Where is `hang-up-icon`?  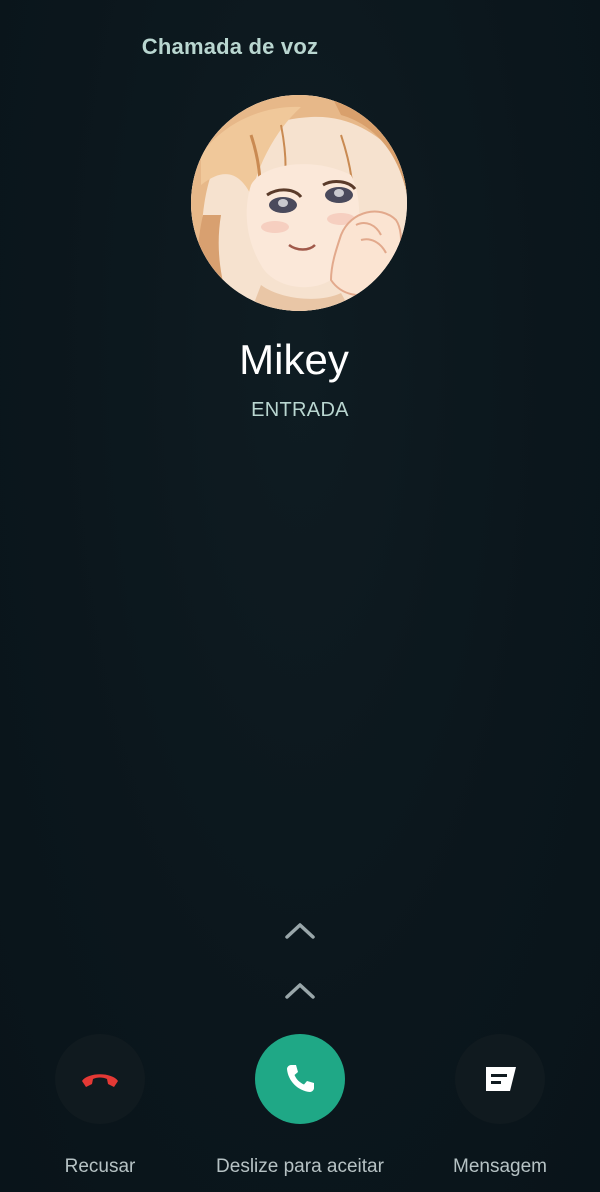 hang-up-icon is located at coordinates (100, 1080).